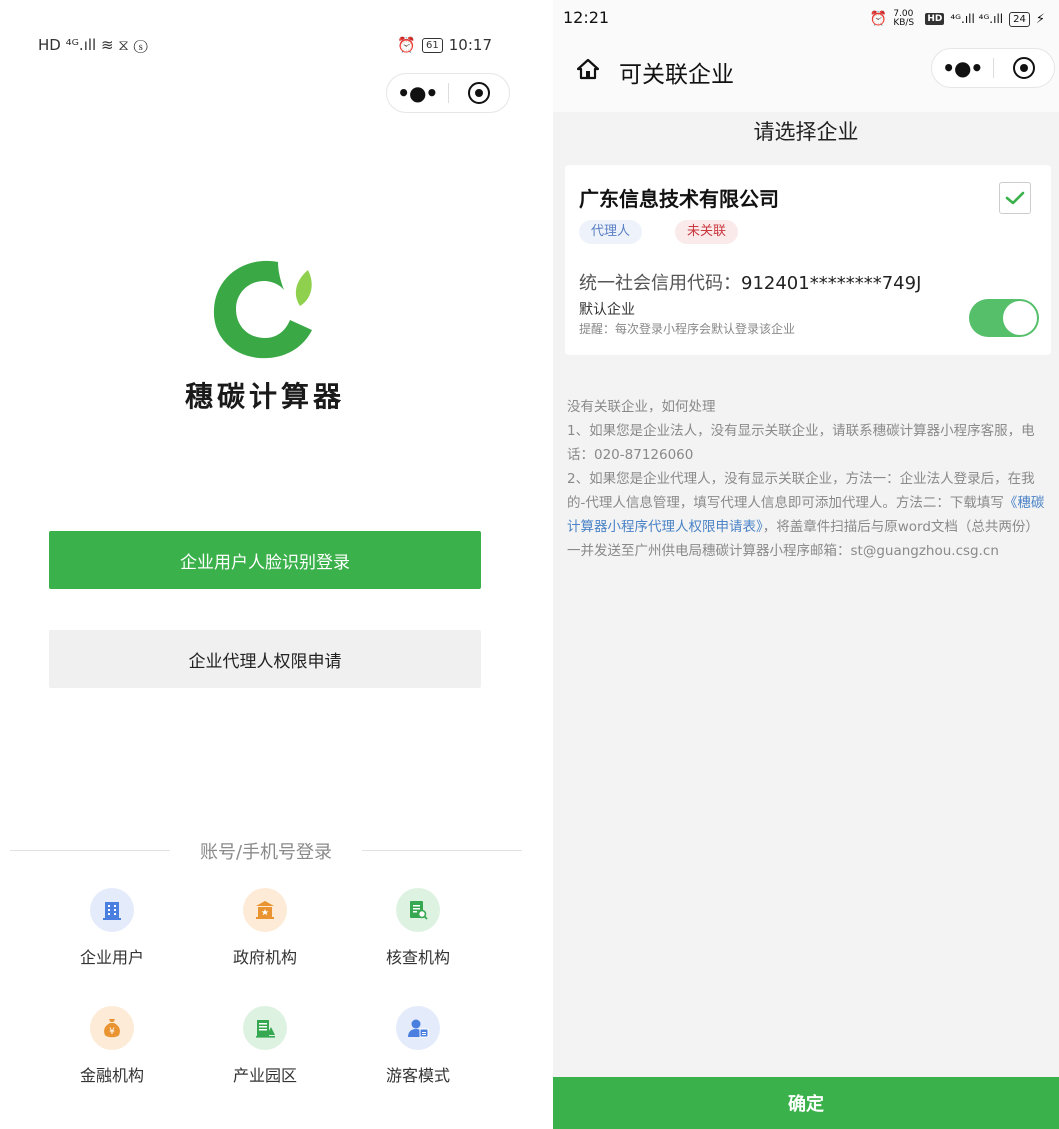 This screenshot has height=1129, width=1059. I want to click on help-title: 没有关联企业，如何处理, so click(641, 407).